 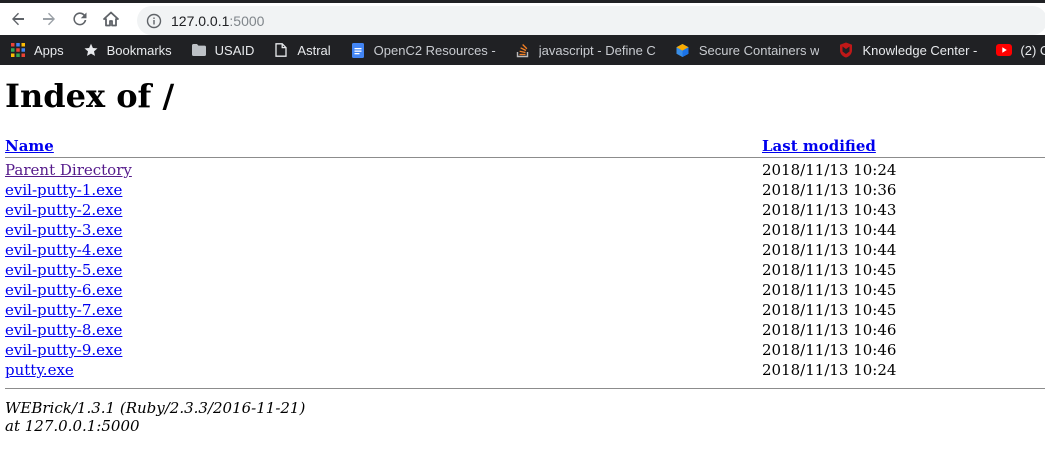 I want to click on table-row: evil-putty-5.exe 2018/11/13 10:45, so click(x=525, y=270).